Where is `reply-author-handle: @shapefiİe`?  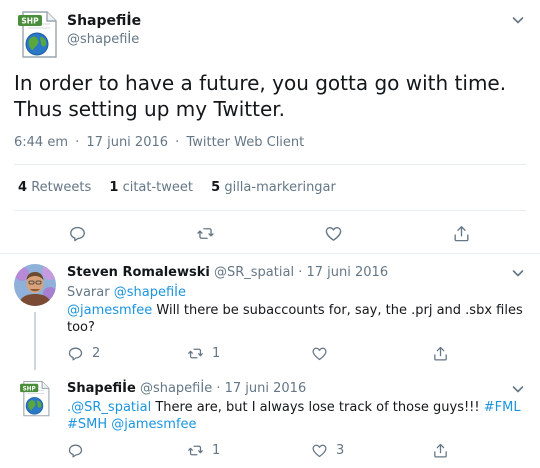 reply-author-handle: @shapefiİe is located at coordinates (176, 388).